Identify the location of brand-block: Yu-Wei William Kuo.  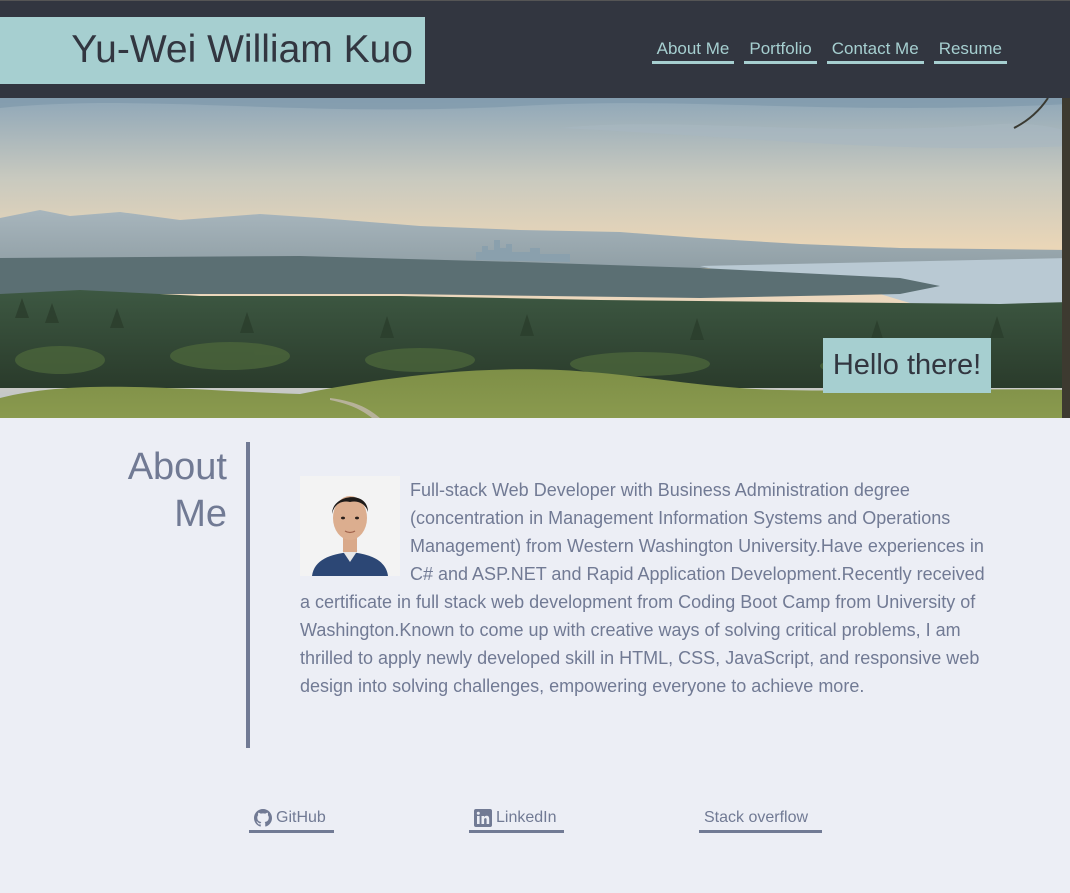
(212, 50).